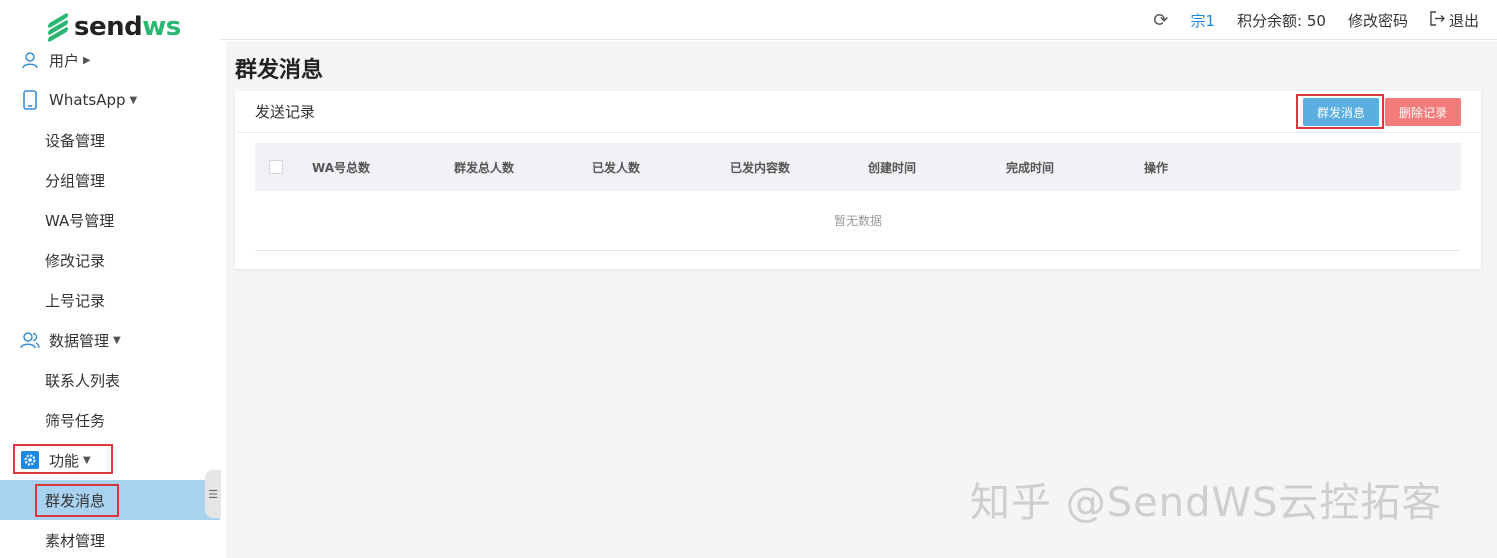 The height and width of the screenshot is (558, 1497). I want to click on highlight-box-broadcast, so click(77, 500).